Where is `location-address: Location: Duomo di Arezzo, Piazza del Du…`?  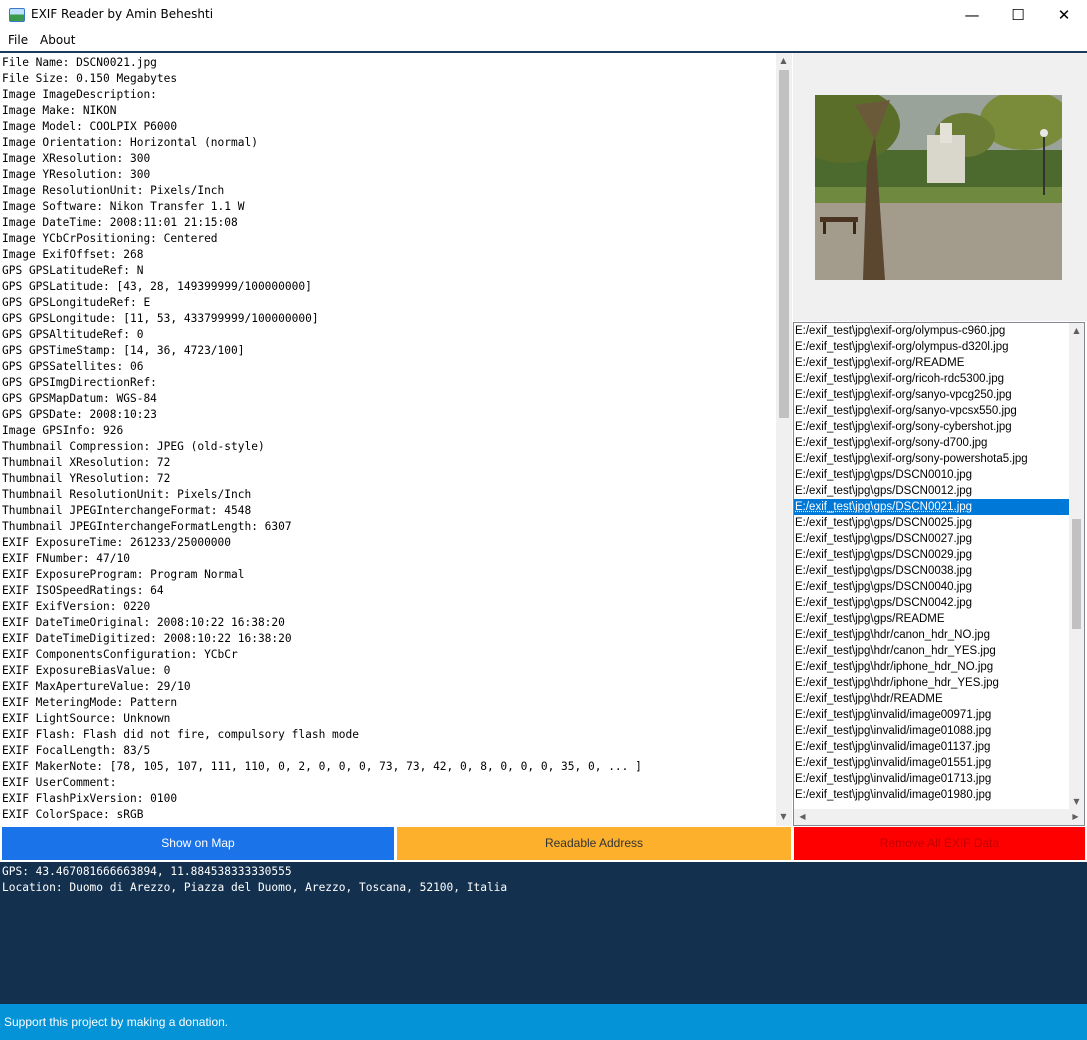 location-address: Location: Duomo di Arezzo, Piazza del Du… is located at coordinates (255, 887).